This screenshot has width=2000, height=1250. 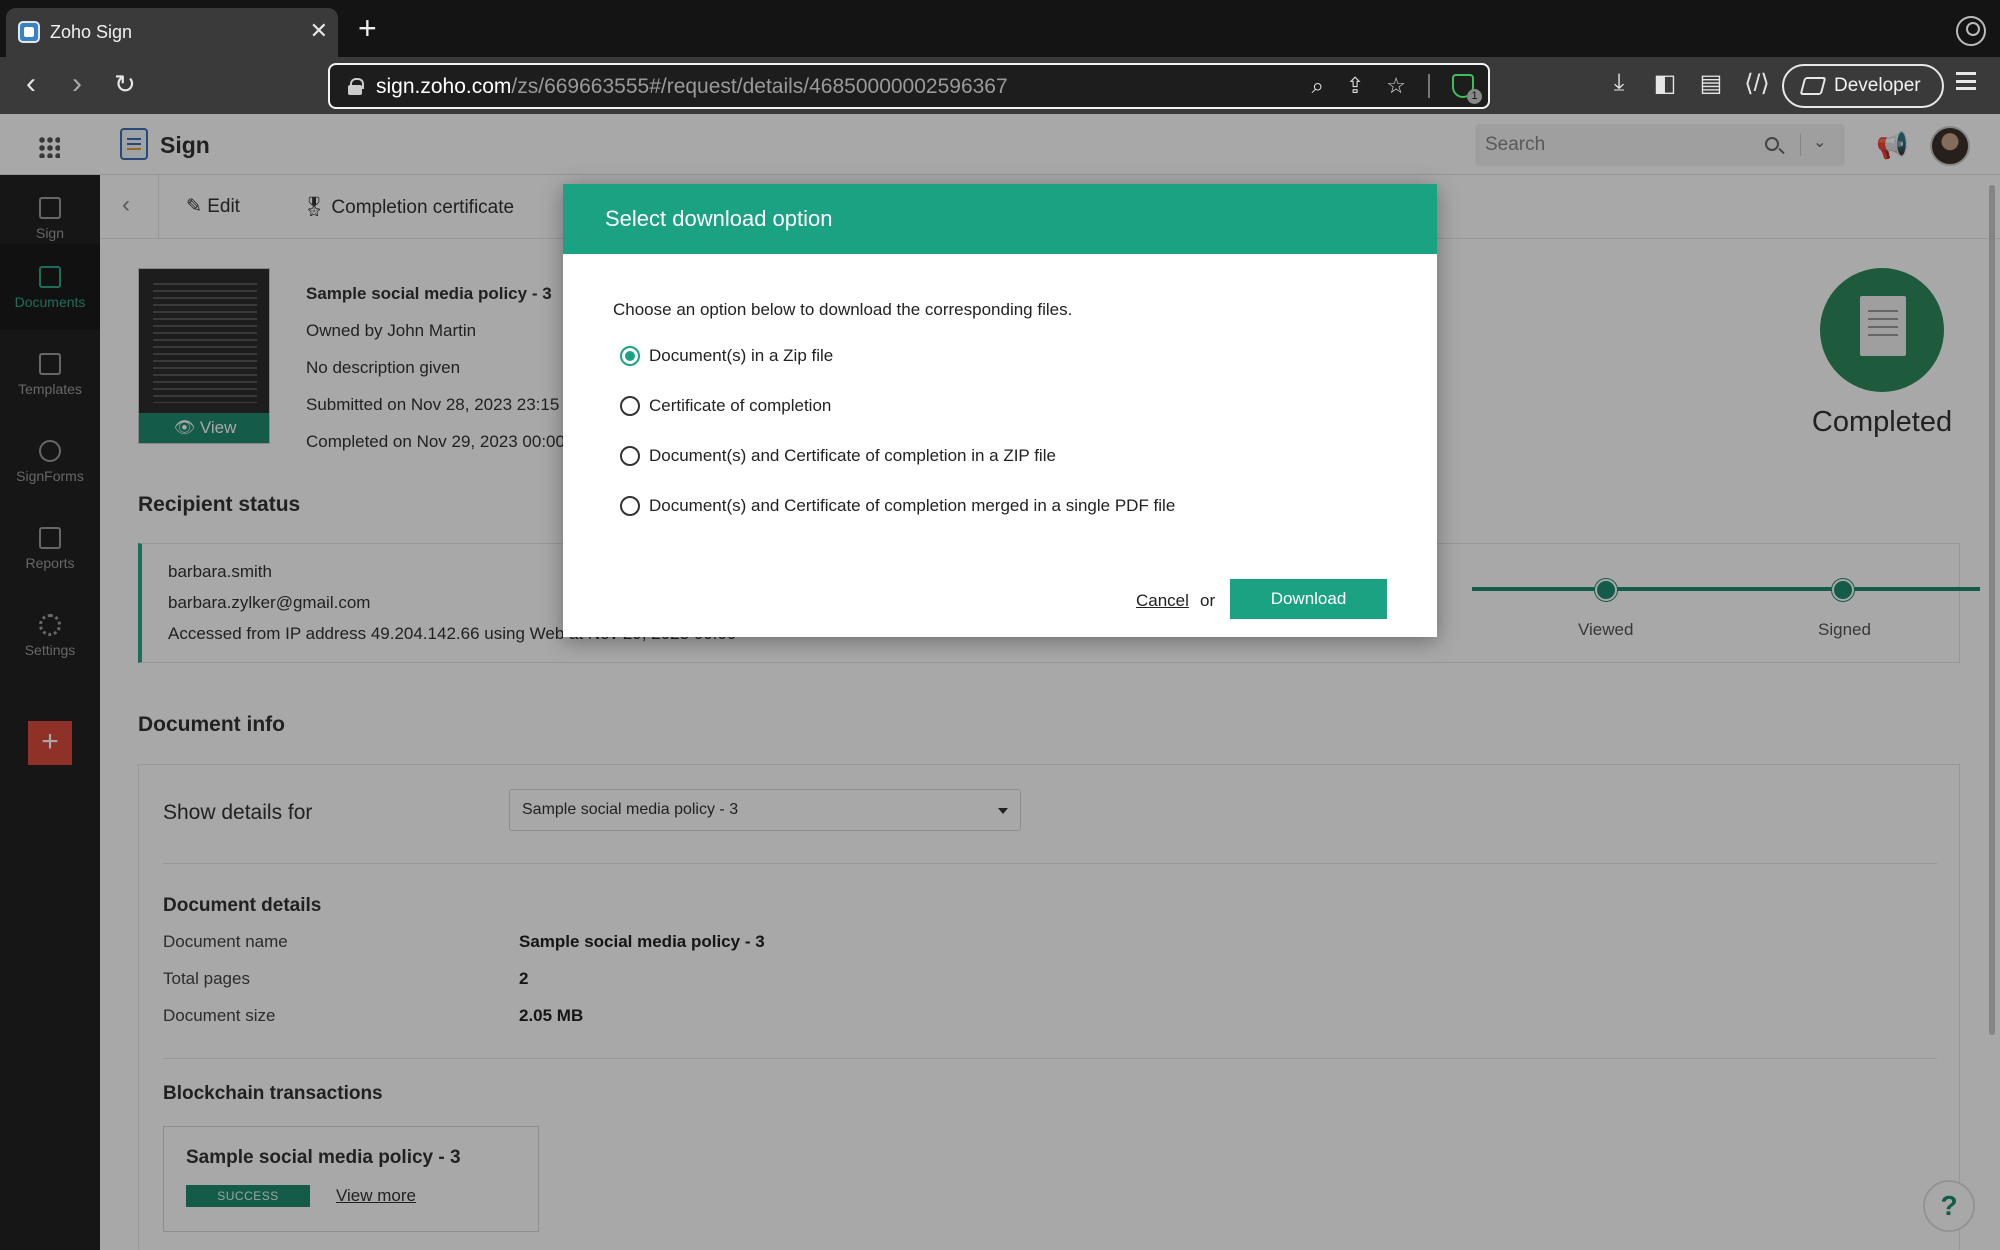 I want to click on forward-arrow-icon: ›, so click(x=77, y=84).